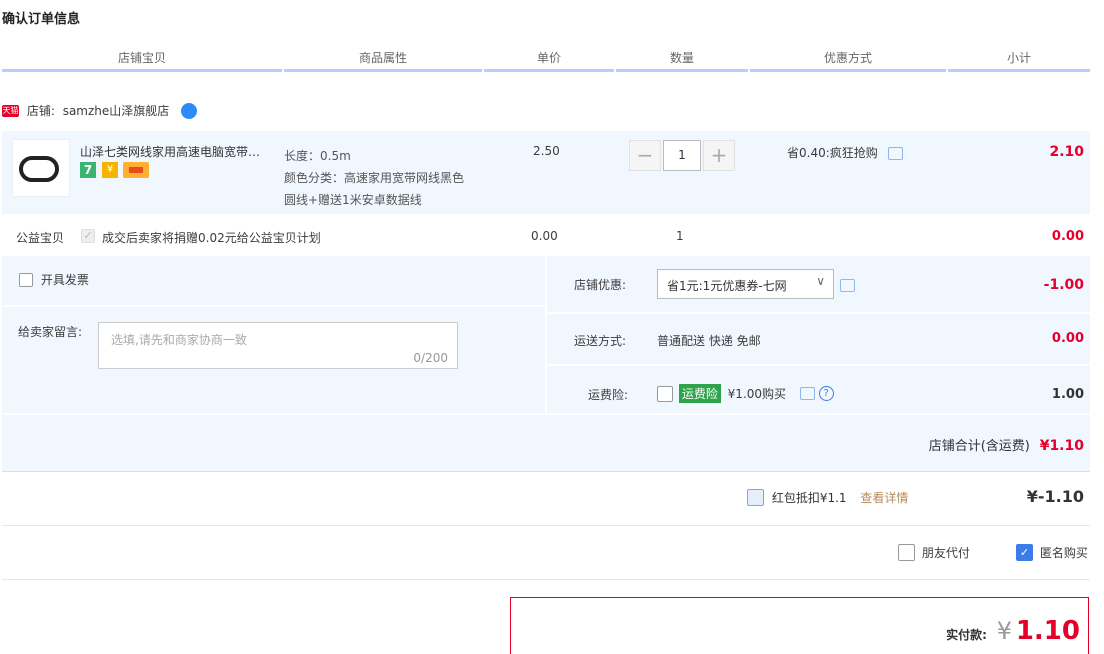 The image size is (1104, 654). Describe the element at coordinates (544, 236) in the screenshot. I see `charity-price: 0.00` at that location.